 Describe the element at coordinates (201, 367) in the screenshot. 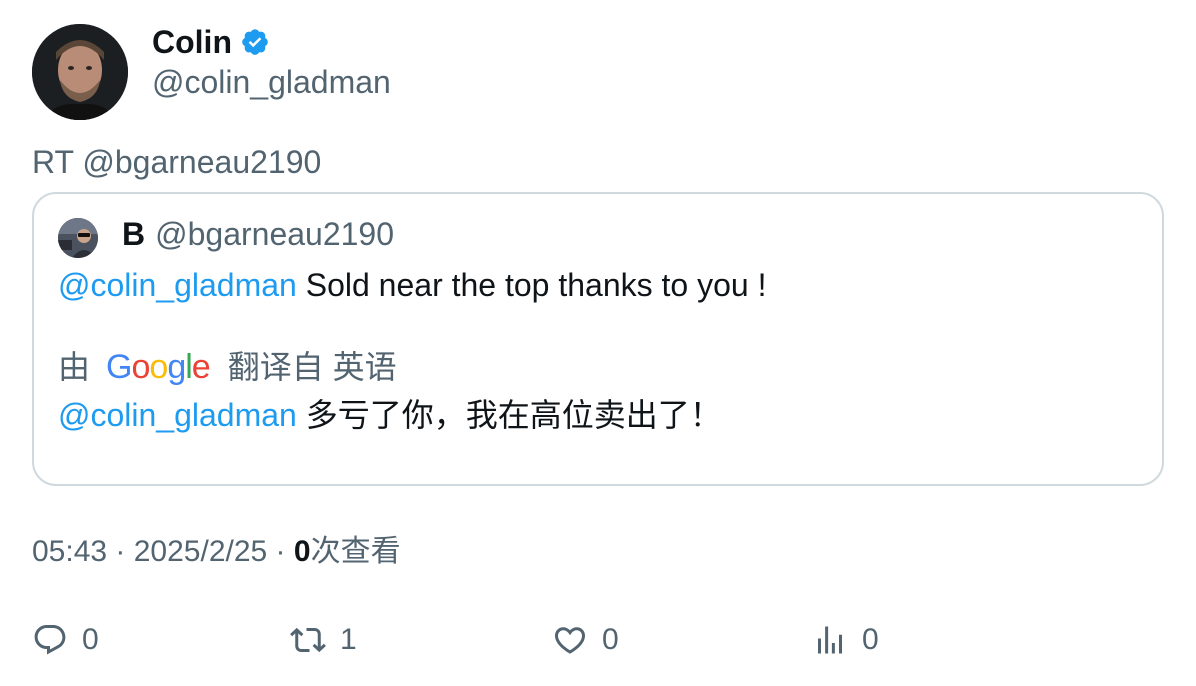

I see `google-logo-letter: e` at that location.